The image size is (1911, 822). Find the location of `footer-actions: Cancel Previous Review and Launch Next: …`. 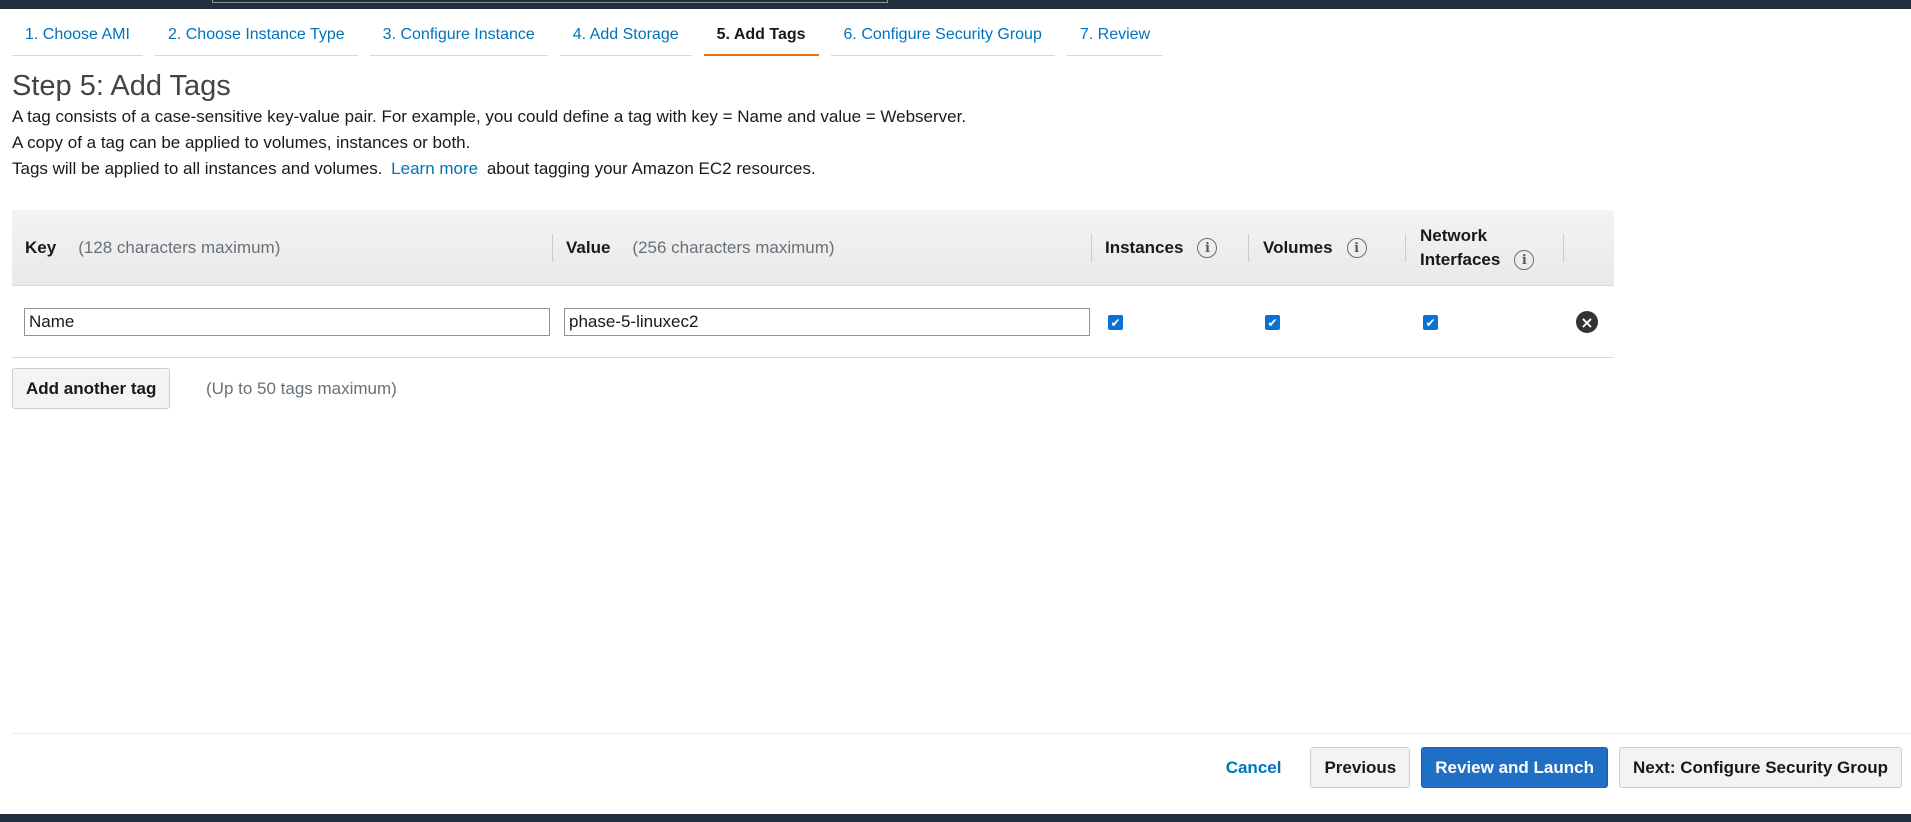

footer-actions: Cancel Previous Review and Launch Next: … is located at coordinates (1564, 767).